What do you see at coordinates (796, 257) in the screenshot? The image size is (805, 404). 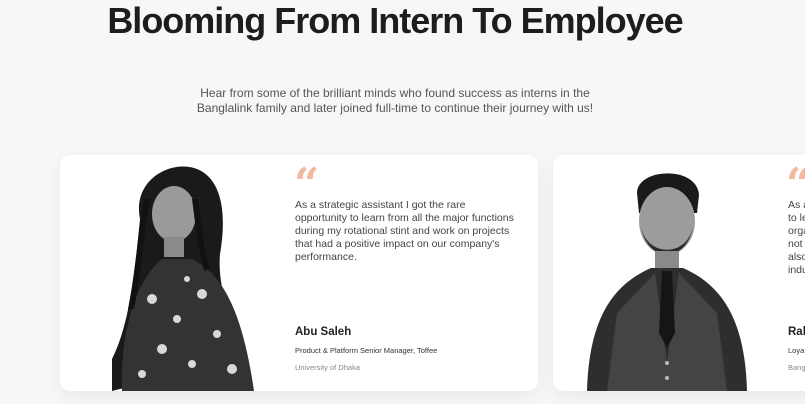 I see `quote-line: also` at bounding box center [796, 257].